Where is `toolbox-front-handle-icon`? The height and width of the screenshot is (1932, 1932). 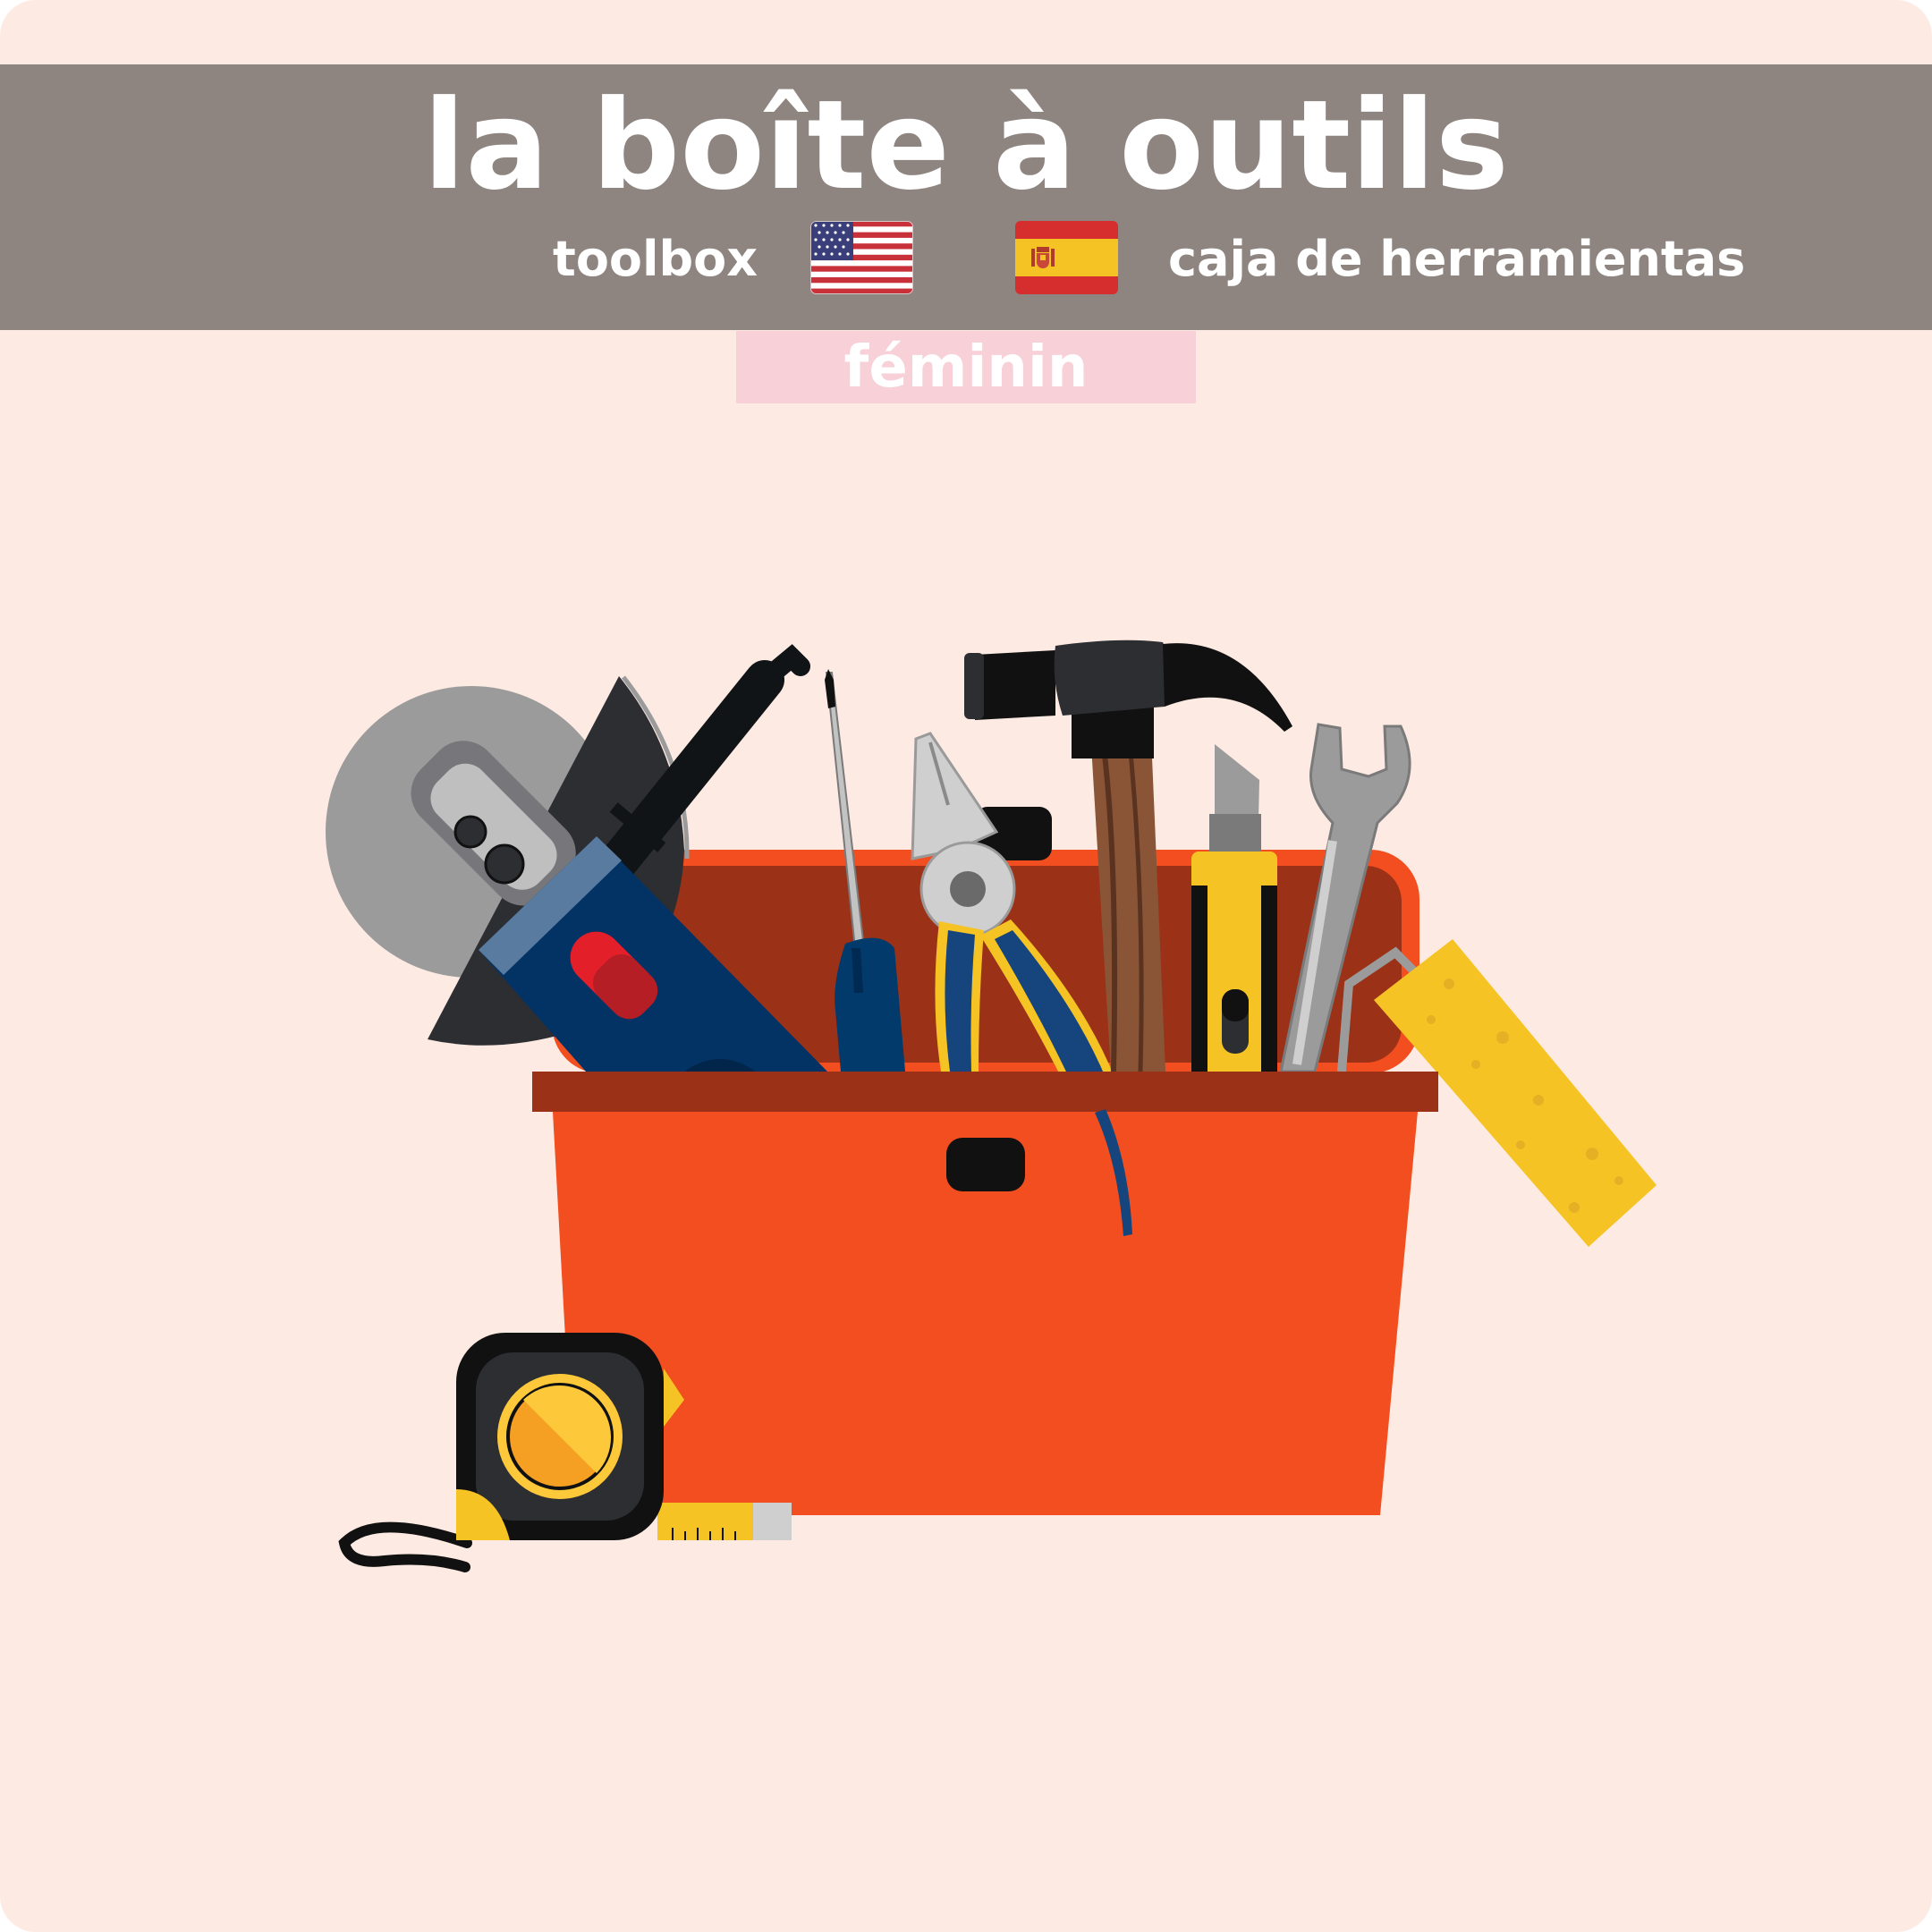 toolbox-front-handle-icon is located at coordinates (985, 1164).